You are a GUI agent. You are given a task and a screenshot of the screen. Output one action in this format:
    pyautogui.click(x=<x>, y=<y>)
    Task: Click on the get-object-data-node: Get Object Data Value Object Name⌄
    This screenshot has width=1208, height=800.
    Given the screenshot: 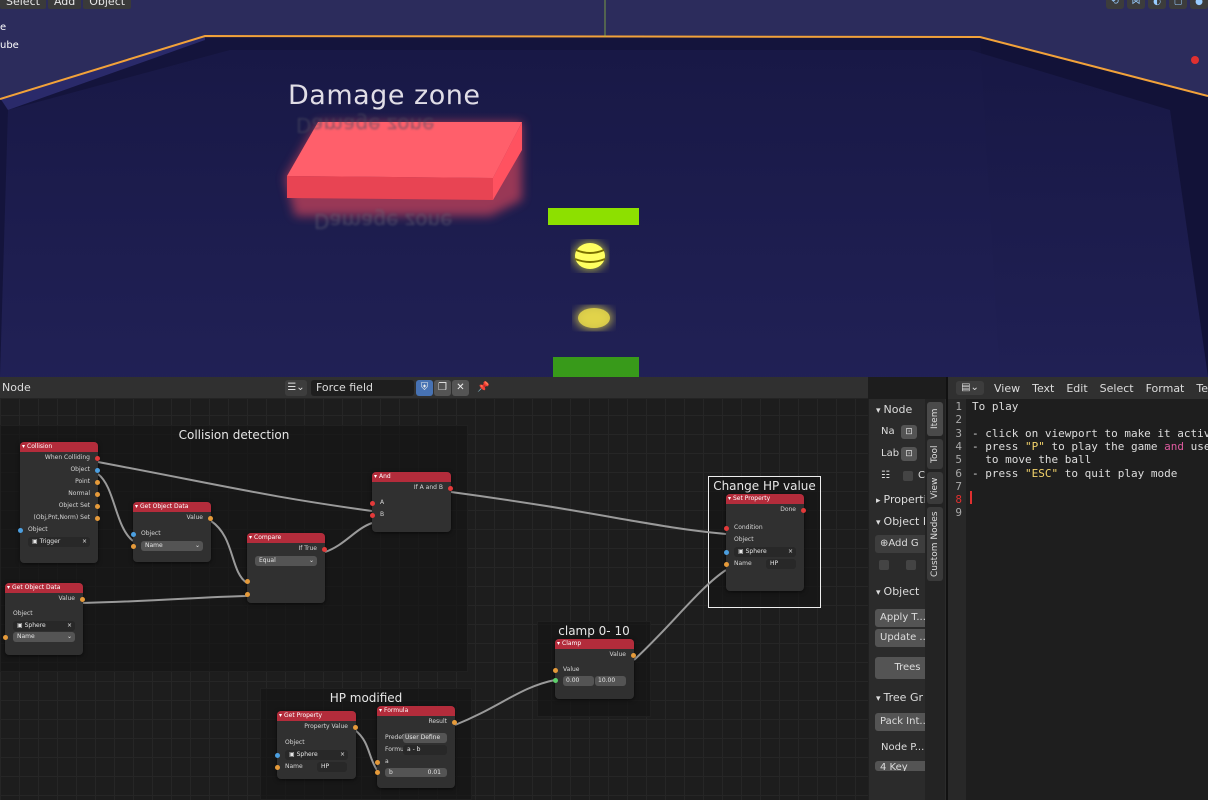 What is the action you would take?
    pyautogui.click(x=172, y=532)
    